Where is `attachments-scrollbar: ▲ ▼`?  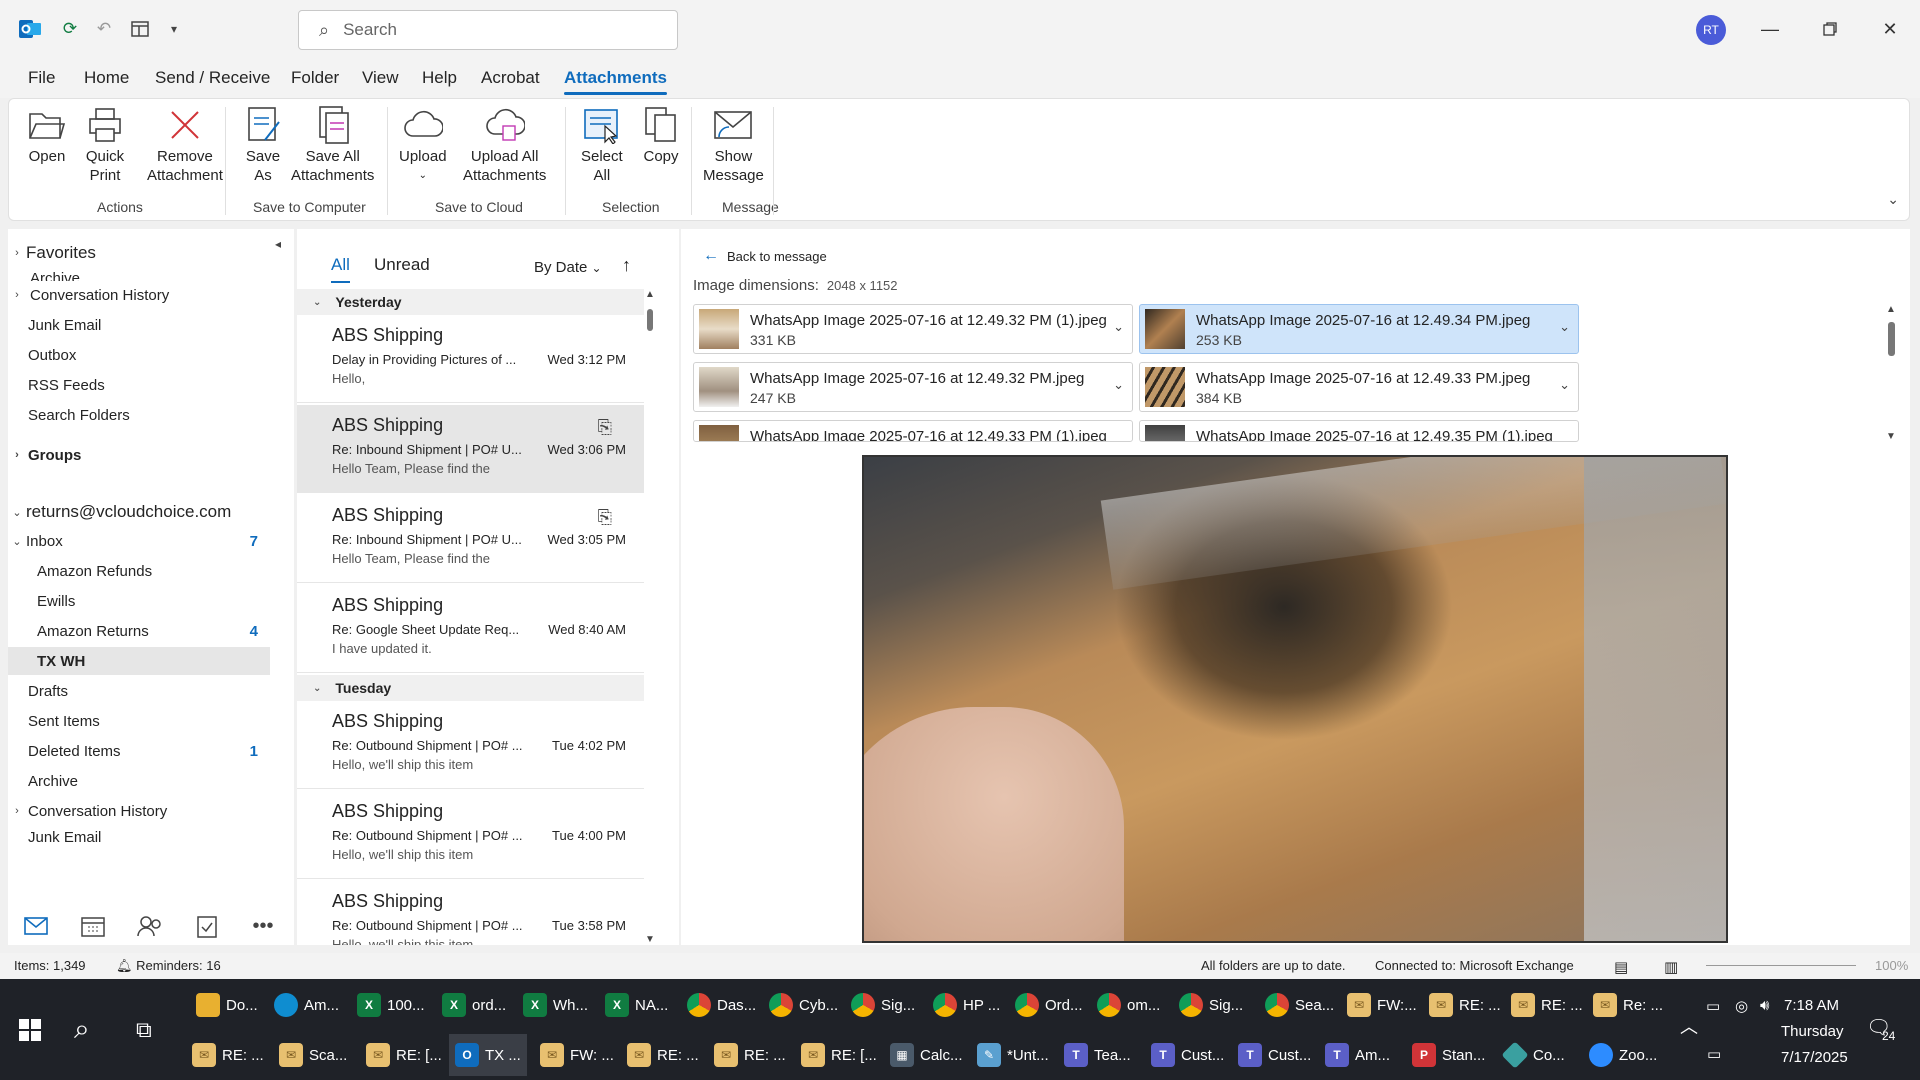
attachments-scrollbar: ▲ ▼ is located at coordinates (1891, 373).